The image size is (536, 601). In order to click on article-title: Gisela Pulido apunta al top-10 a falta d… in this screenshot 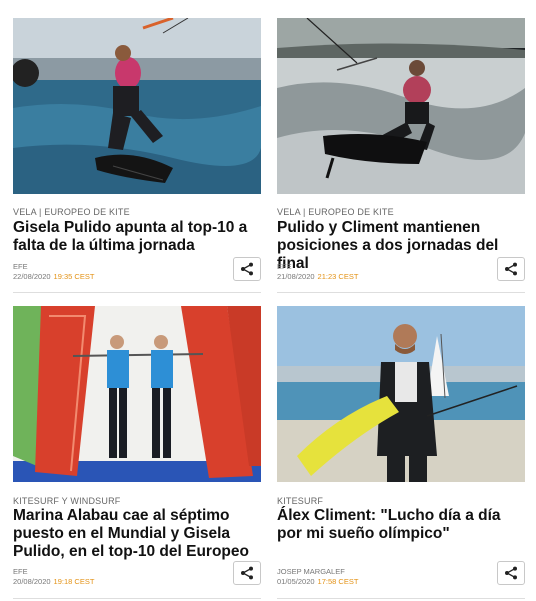, I will do `click(137, 237)`.